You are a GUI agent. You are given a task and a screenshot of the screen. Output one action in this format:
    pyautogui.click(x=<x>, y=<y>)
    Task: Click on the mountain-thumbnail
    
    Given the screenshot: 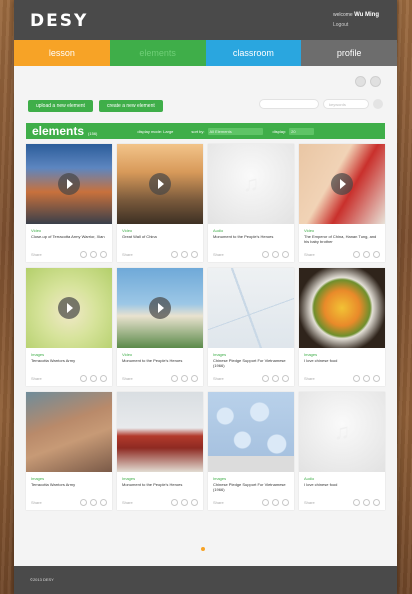 What is the action you would take?
    pyautogui.click(x=160, y=184)
    